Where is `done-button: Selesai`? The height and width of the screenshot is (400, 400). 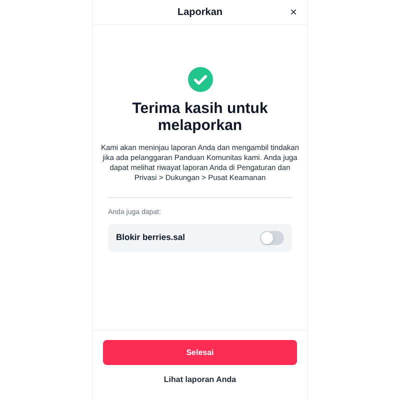
done-button: Selesai is located at coordinates (200, 352).